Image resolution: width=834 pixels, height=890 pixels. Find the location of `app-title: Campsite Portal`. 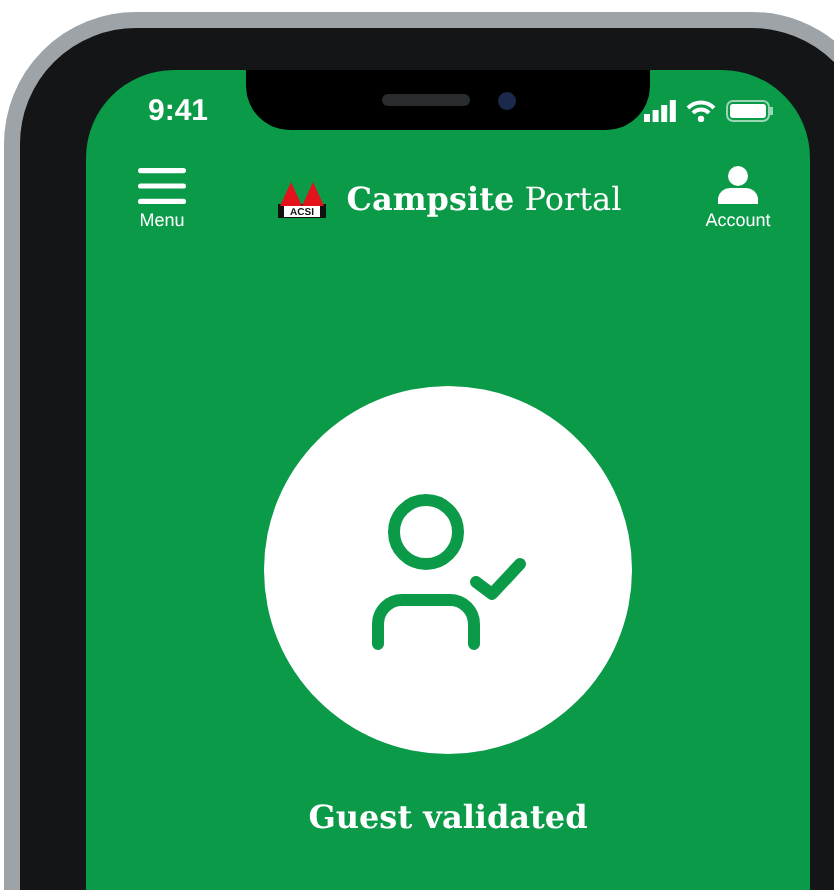

app-title: Campsite Portal is located at coordinates (484, 198).